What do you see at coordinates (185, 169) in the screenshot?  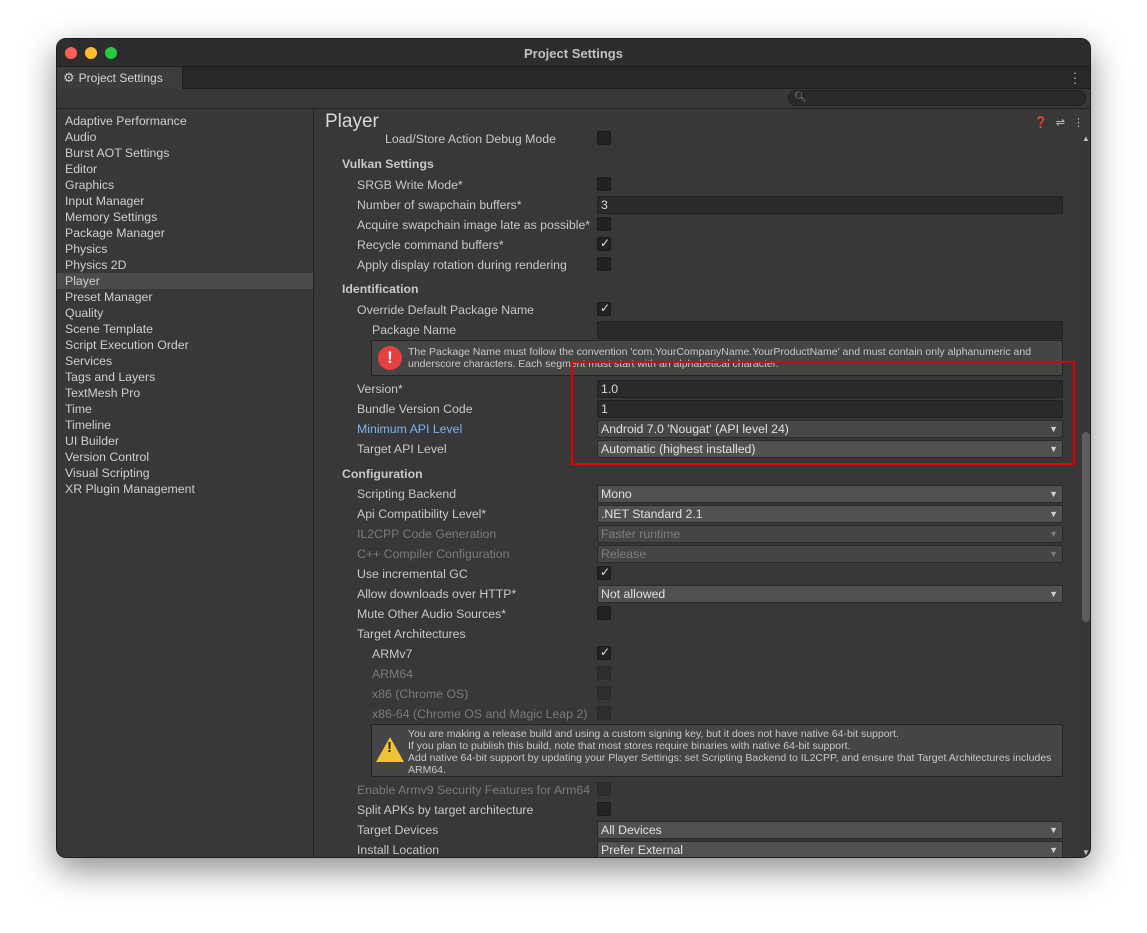 I see `sidebar-item-editor: Editor` at bounding box center [185, 169].